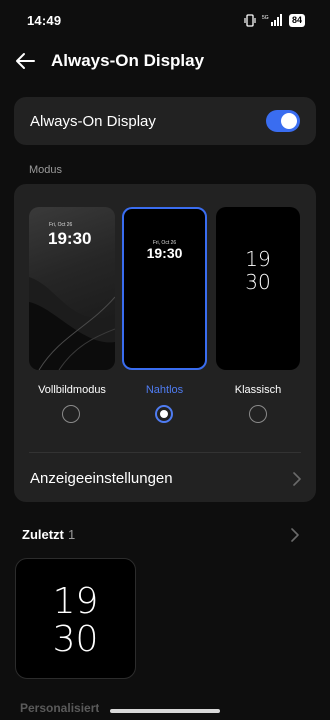  I want to click on display-settings-row: Anzeigeeinstellungen, so click(165, 478).